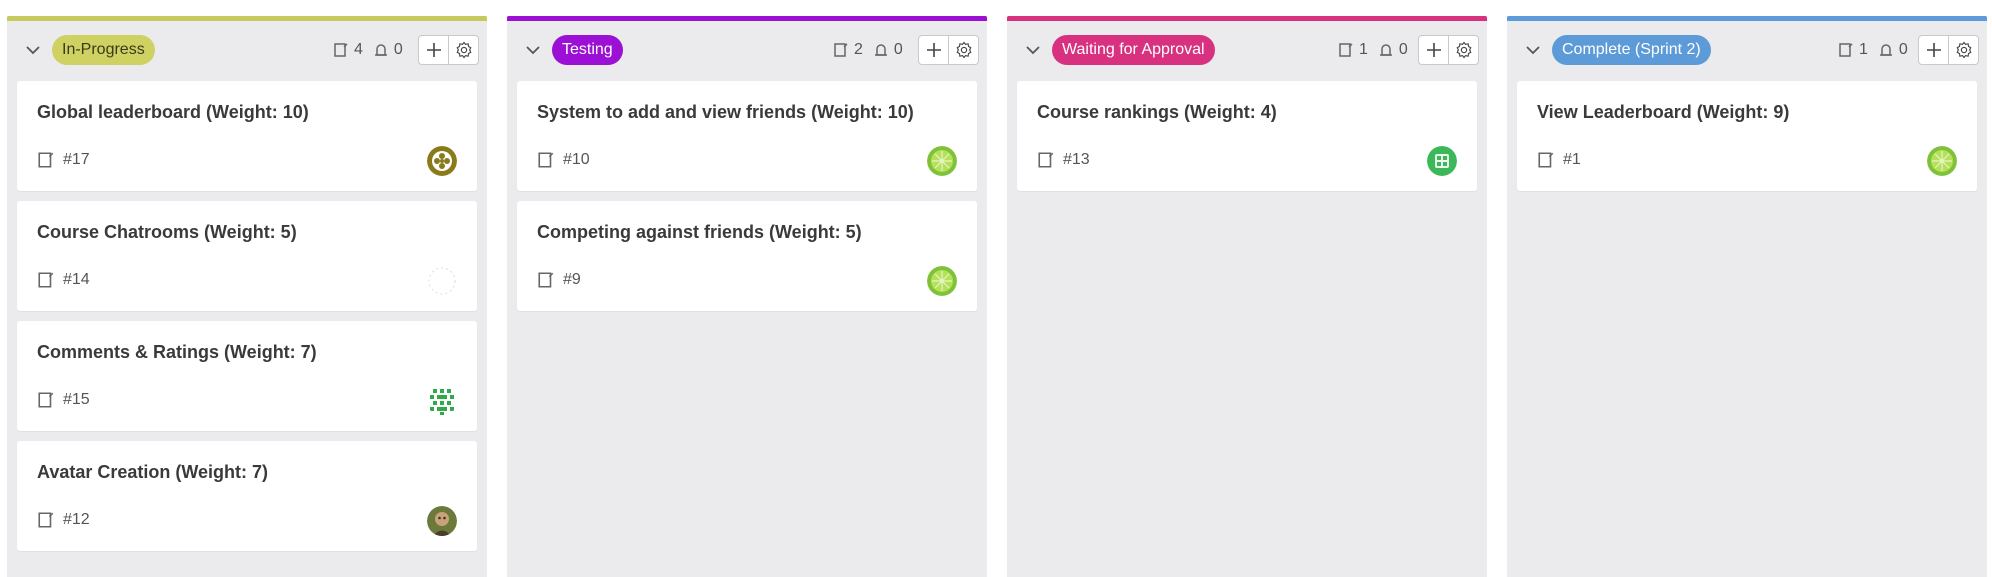 Image resolution: width=1992 pixels, height=577 pixels. What do you see at coordinates (1157, 112) in the screenshot?
I see `card-title: Course rankings (Weight: 4)` at bounding box center [1157, 112].